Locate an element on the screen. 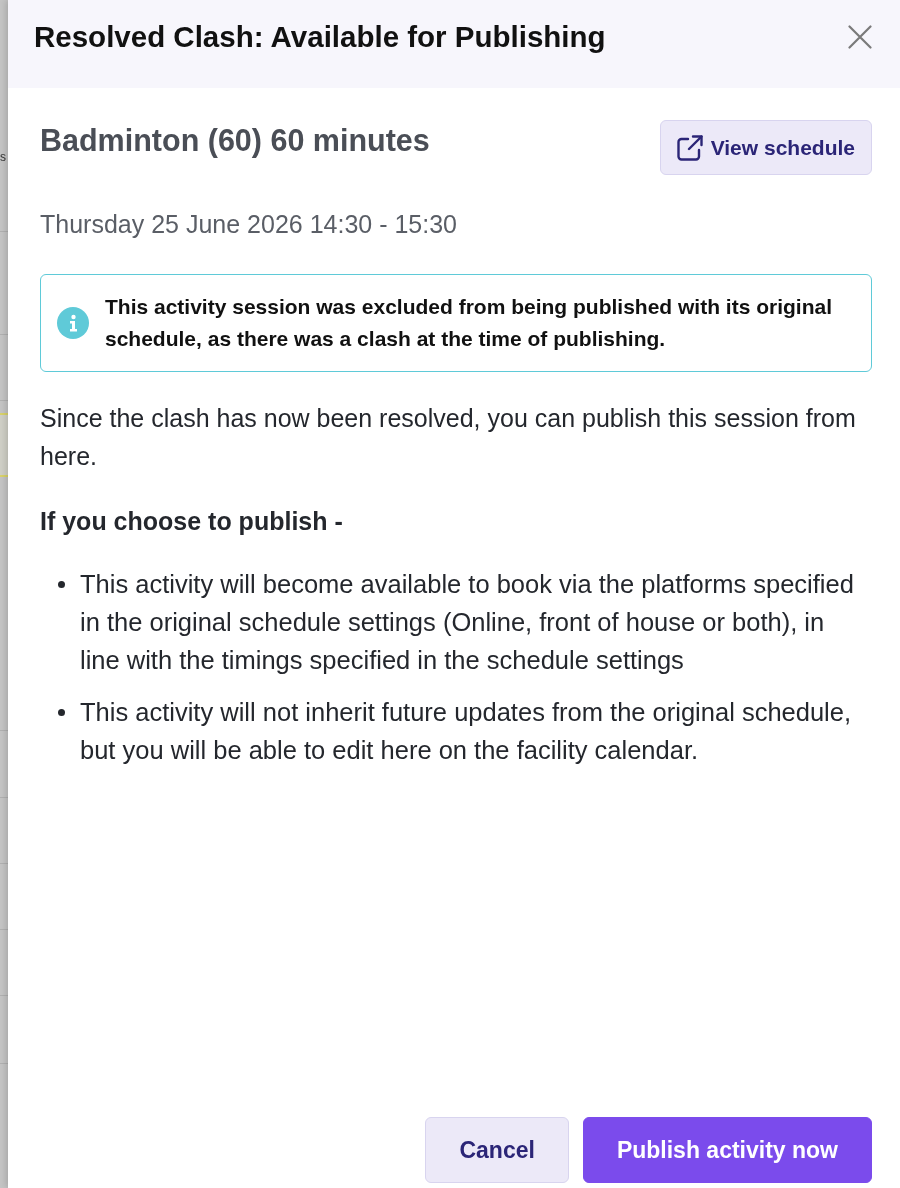 The image size is (900, 1188). info-icon is located at coordinates (73, 323).